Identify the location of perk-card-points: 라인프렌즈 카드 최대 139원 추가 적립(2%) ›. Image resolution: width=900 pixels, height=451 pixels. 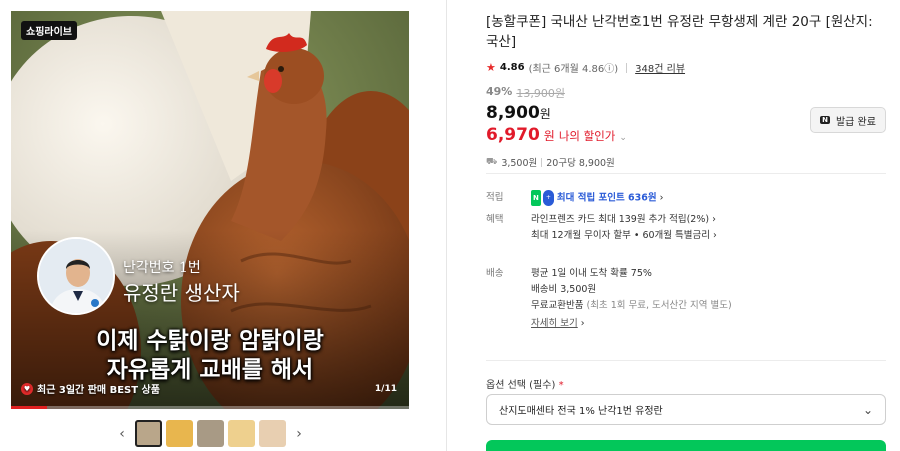
(708, 220).